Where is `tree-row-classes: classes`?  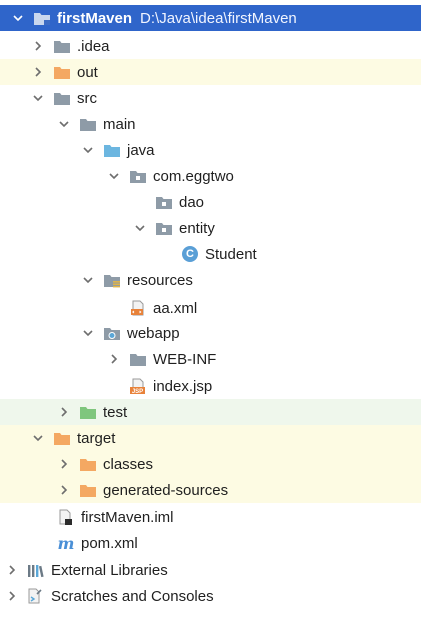
tree-row-classes: classes is located at coordinates (210, 464).